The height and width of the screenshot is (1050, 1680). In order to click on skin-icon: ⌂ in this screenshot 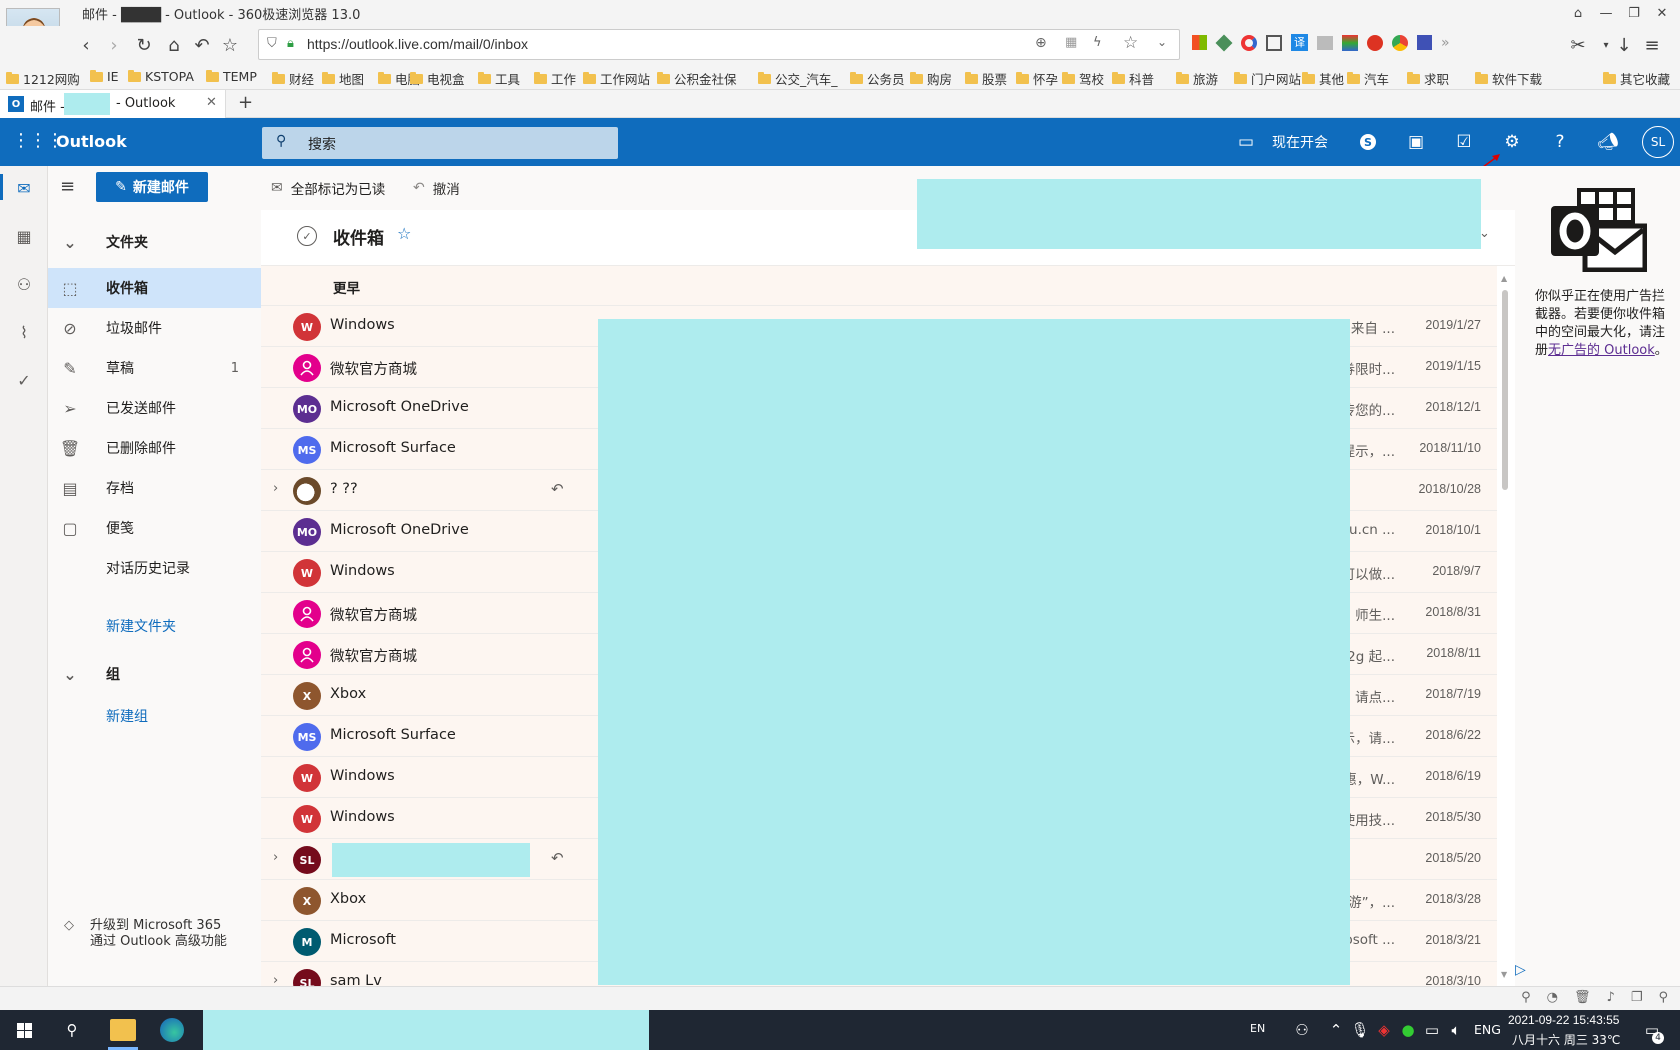, I will do `click(1578, 13)`.